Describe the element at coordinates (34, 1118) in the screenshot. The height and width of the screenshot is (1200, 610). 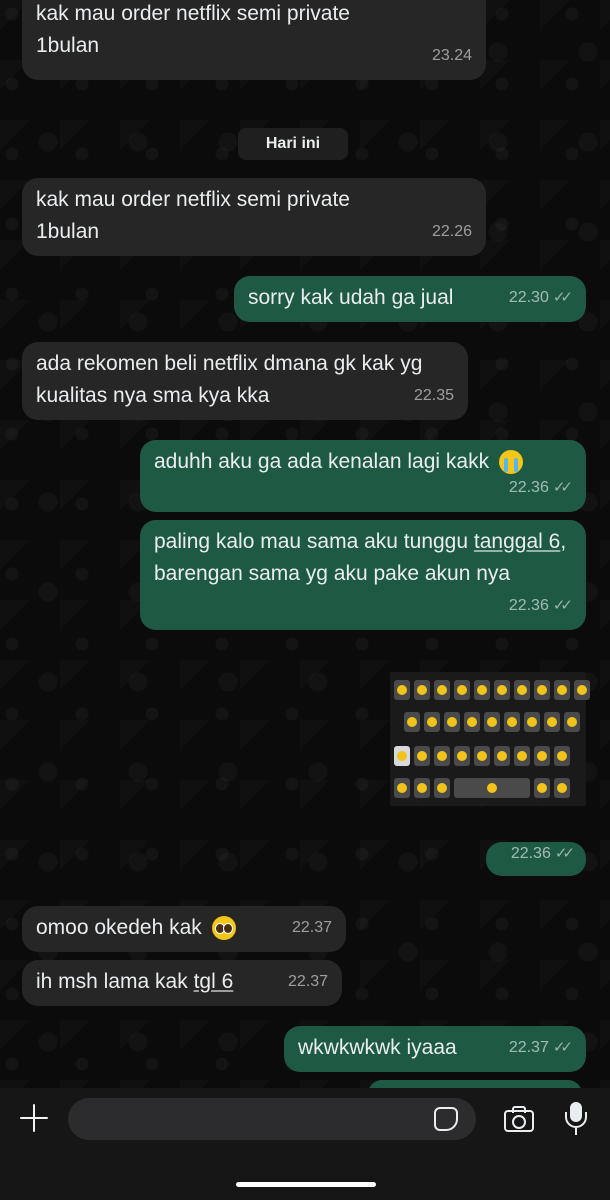
I see `plus-icon` at that location.